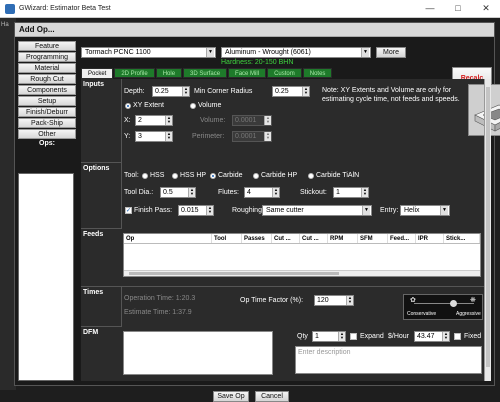 The height and width of the screenshot is (402, 500). What do you see at coordinates (198, 353) in the screenshot?
I see `dfm-notes` at bounding box center [198, 353].